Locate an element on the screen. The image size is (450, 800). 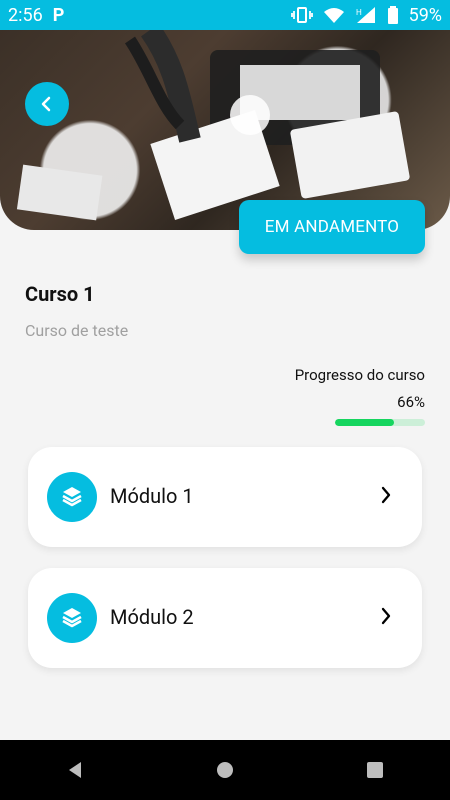
vibrate-icon is located at coordinates (301, 15).